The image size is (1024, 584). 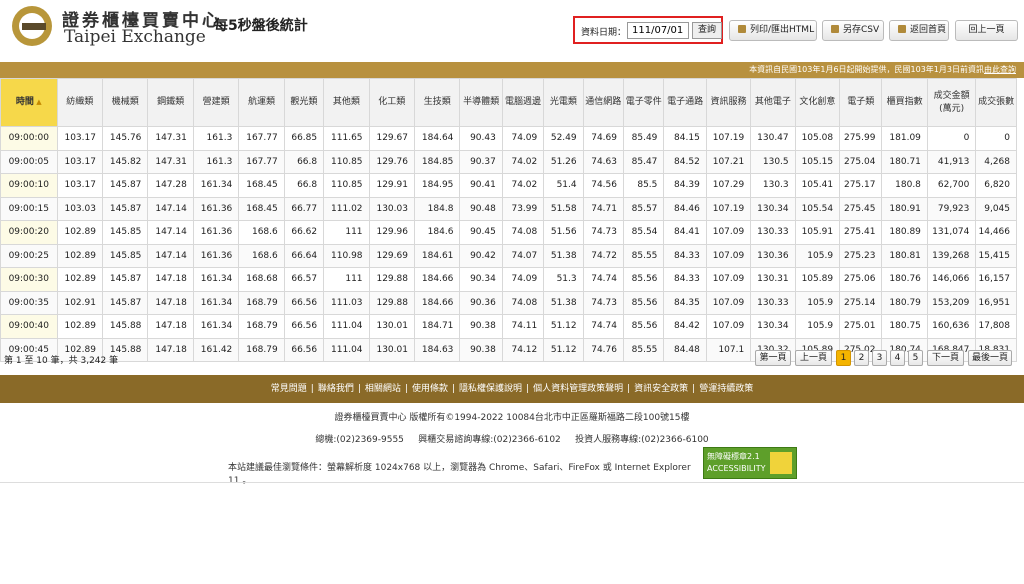 I want to click on last-page-button: 最後一頁, so click(x=990, y=358).